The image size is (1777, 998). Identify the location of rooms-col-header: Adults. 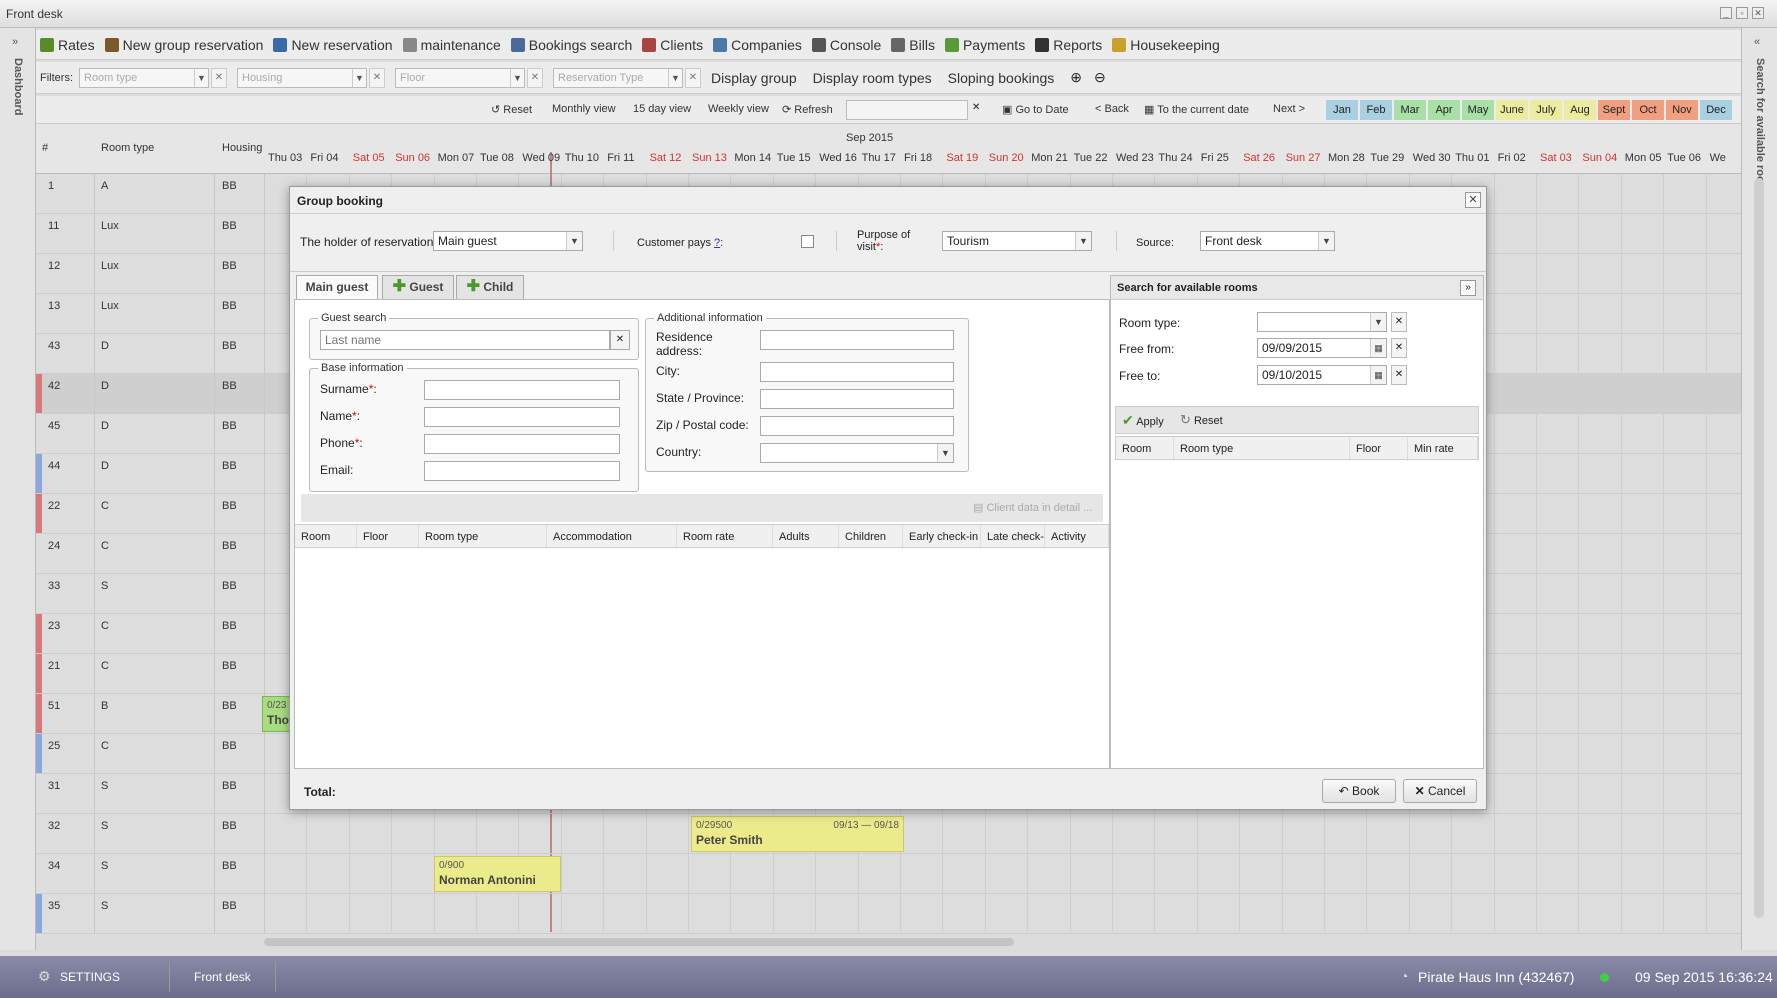
(806, 537).